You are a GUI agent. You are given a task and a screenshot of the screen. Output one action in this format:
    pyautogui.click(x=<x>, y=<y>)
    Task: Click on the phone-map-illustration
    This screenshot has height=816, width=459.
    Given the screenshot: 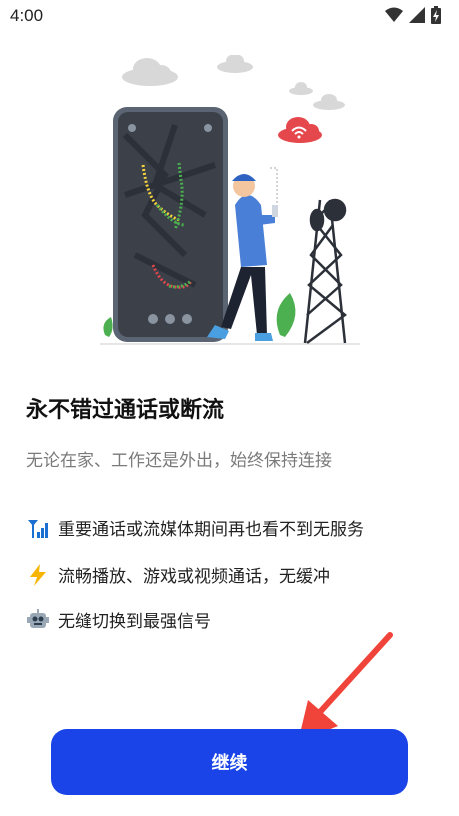 What is the action you would take?
    pyautogui.click(x=170, y=224)
    